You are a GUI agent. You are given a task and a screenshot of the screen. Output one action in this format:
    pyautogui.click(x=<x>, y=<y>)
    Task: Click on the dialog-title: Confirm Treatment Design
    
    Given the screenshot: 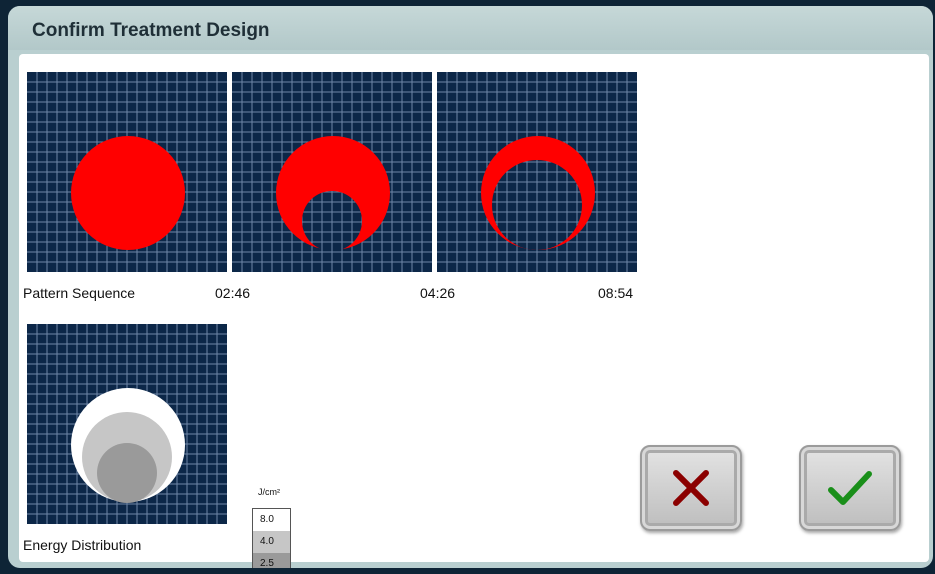 What is the action you would take?
    pyautogui.click(x=151, y=30)
    